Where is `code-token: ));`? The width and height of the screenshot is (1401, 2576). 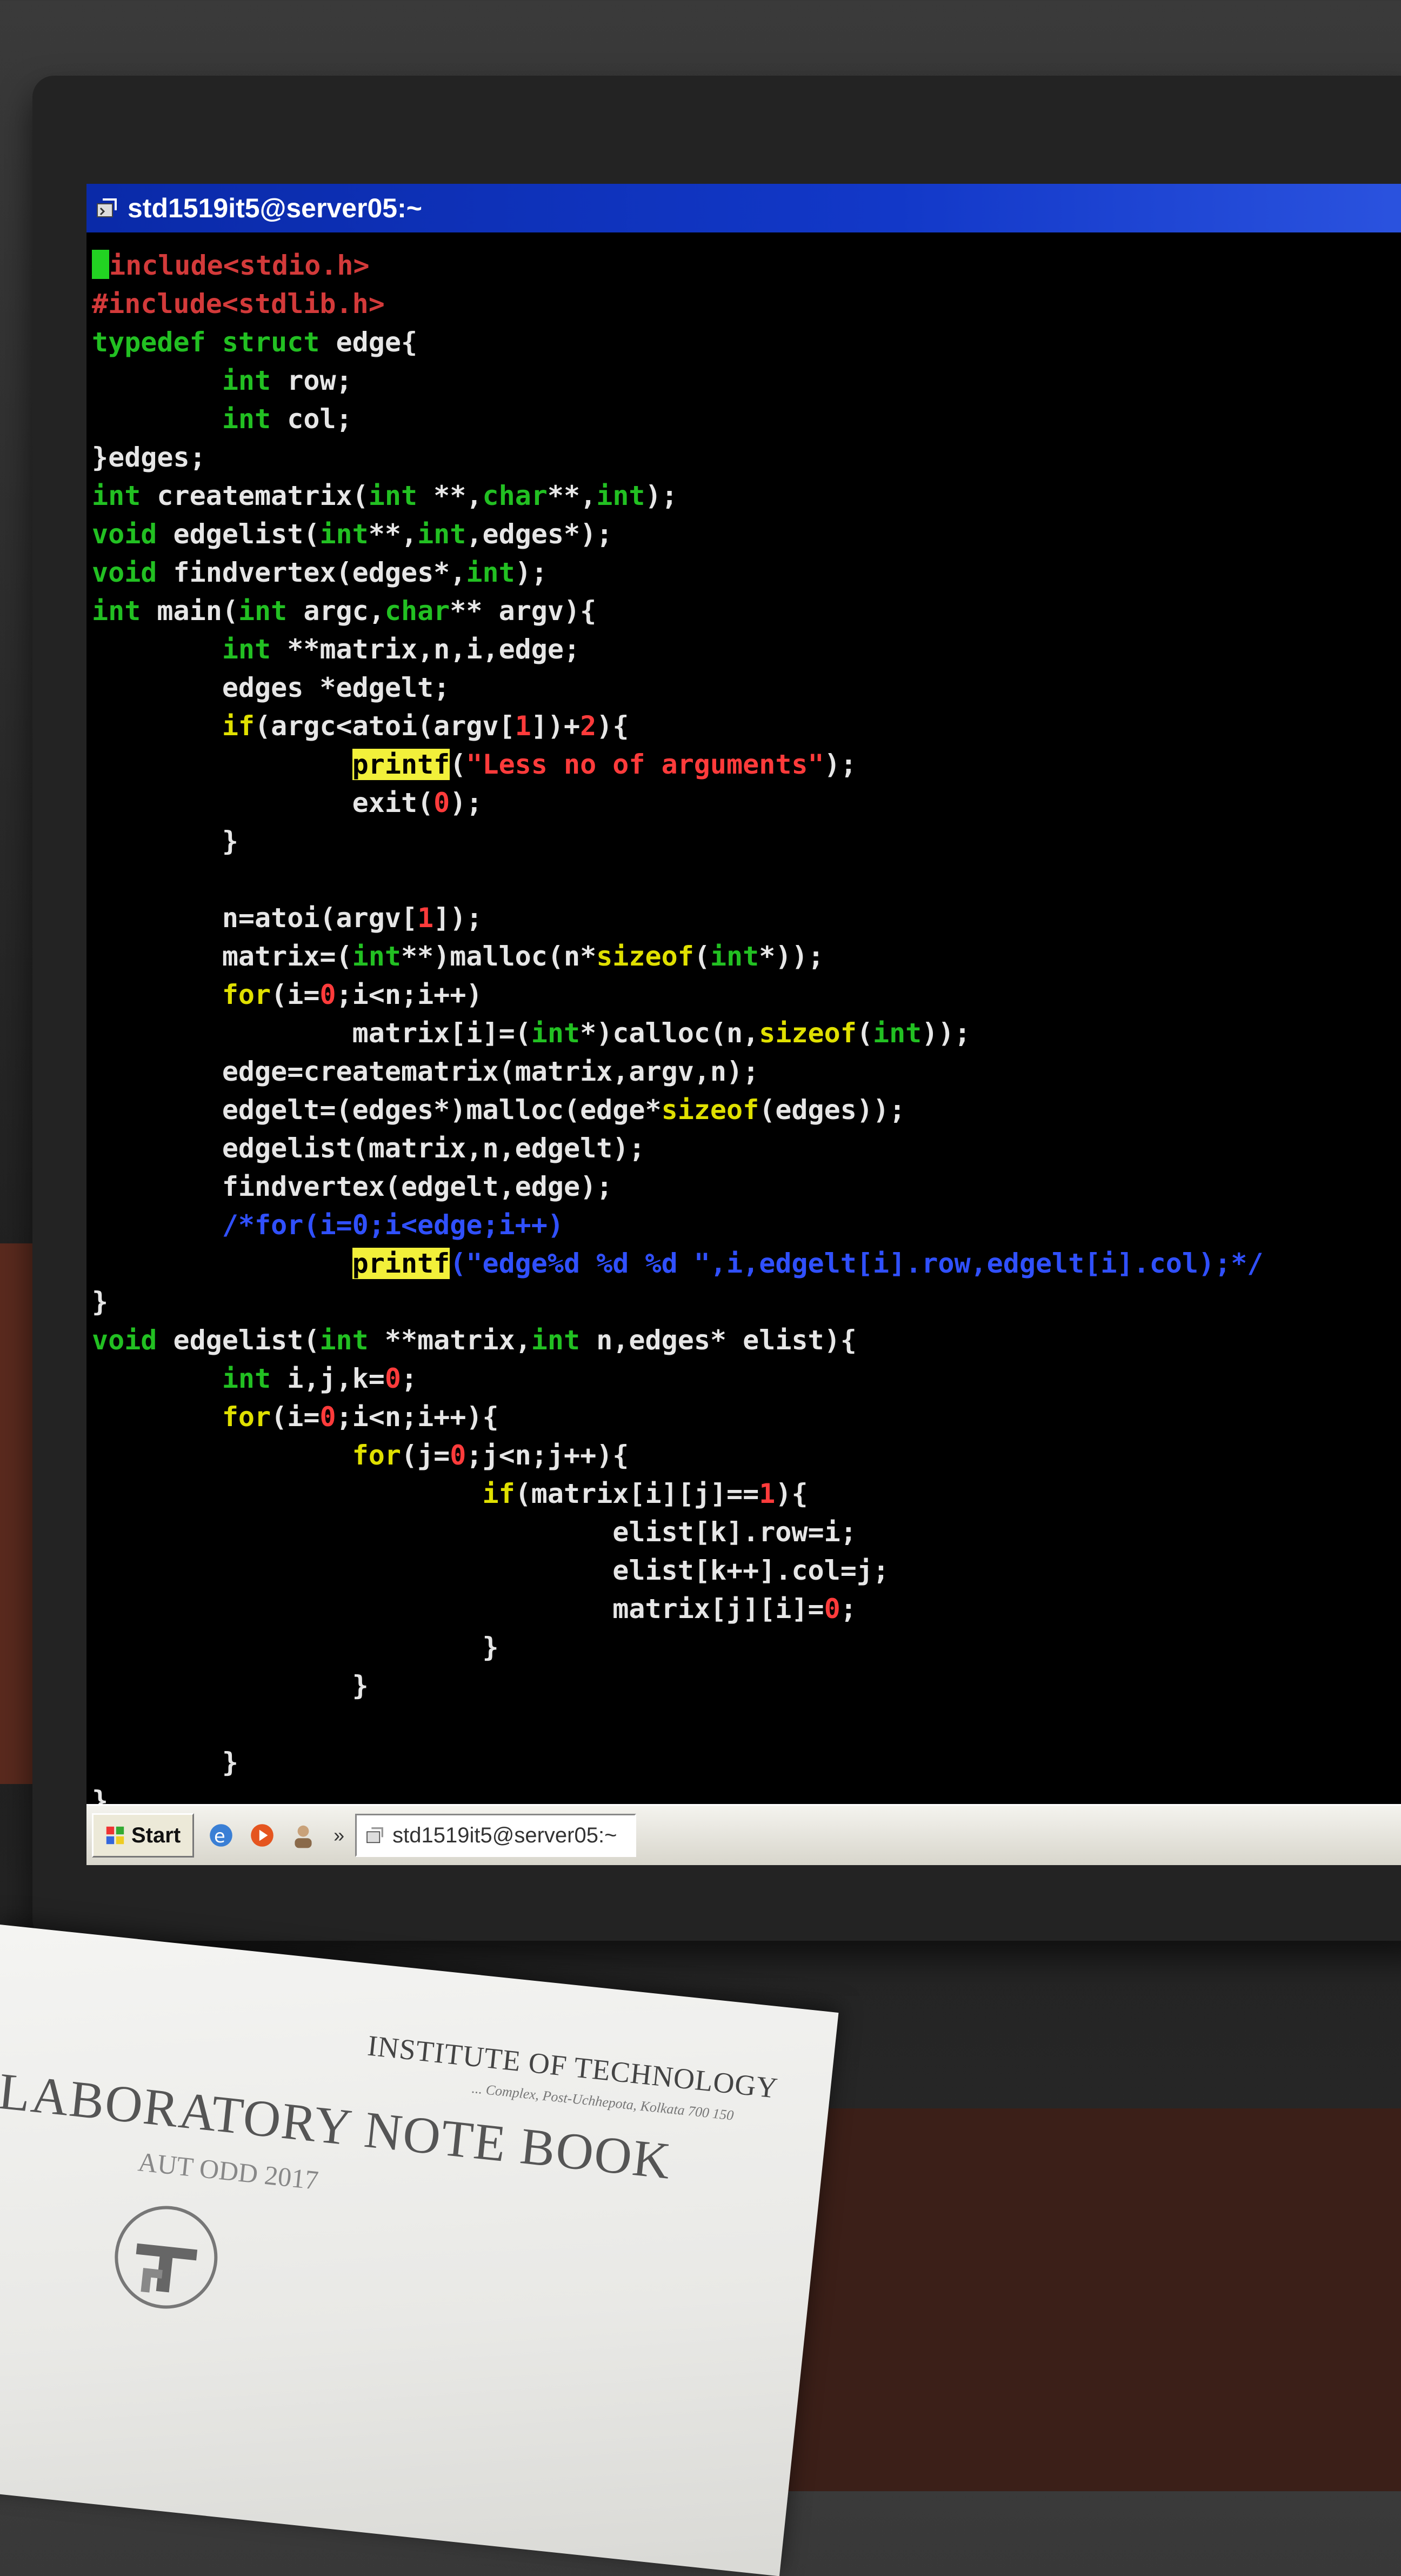 code-token: )); is located at coordinates (946, 1033).